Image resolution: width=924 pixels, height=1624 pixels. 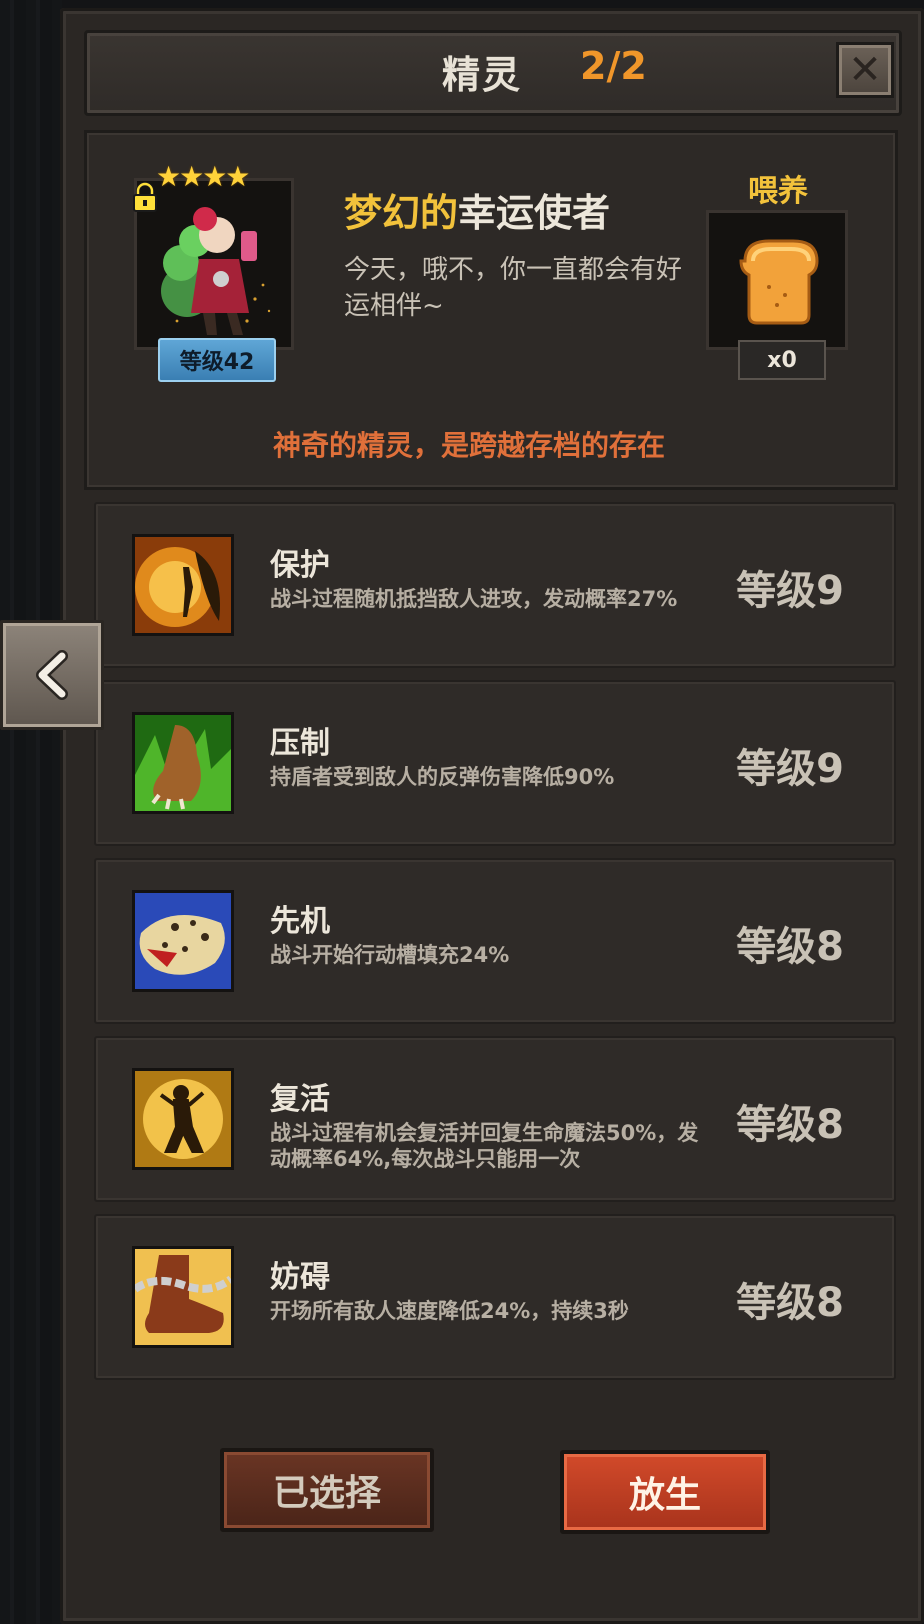 I want to click on bread-icon, so click(x=777, y=280).